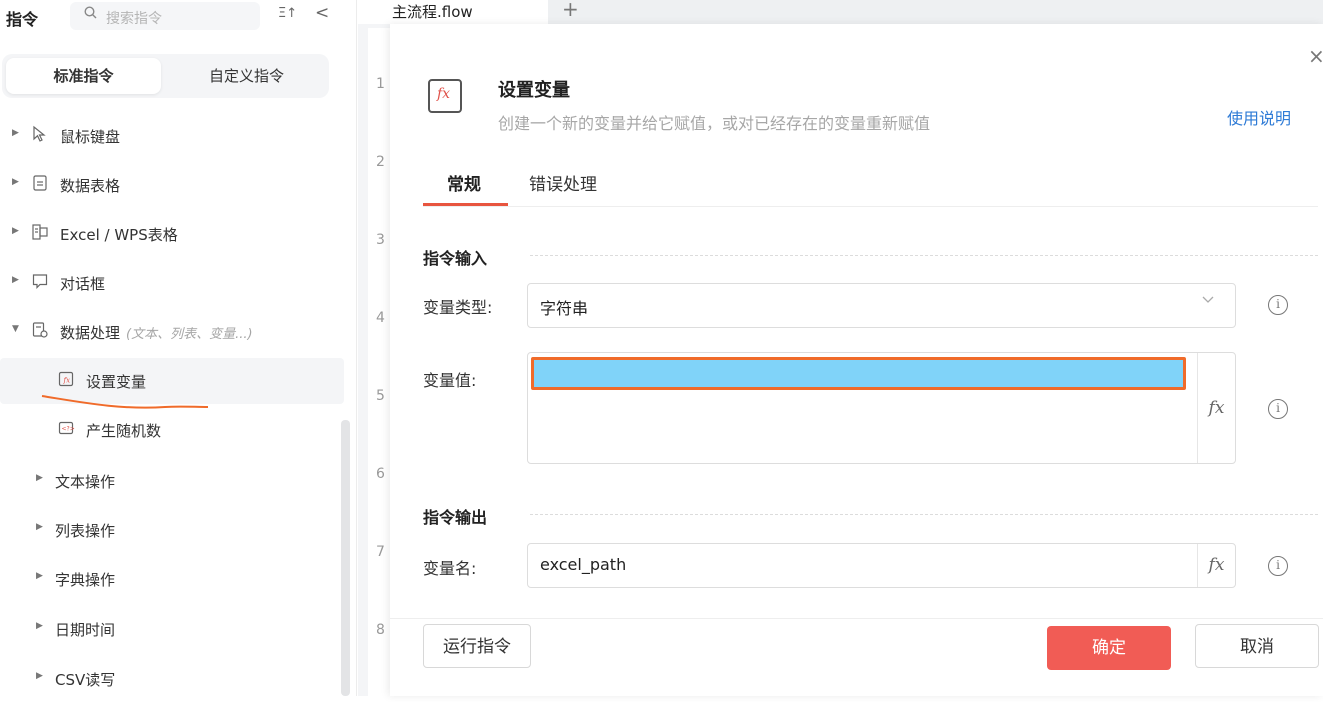 This screenshot has height=702, width=1323. What do you see at coordinates (380, 396) in the screenshot?
I see `line-number: 5` at bounding box center [380, 396].